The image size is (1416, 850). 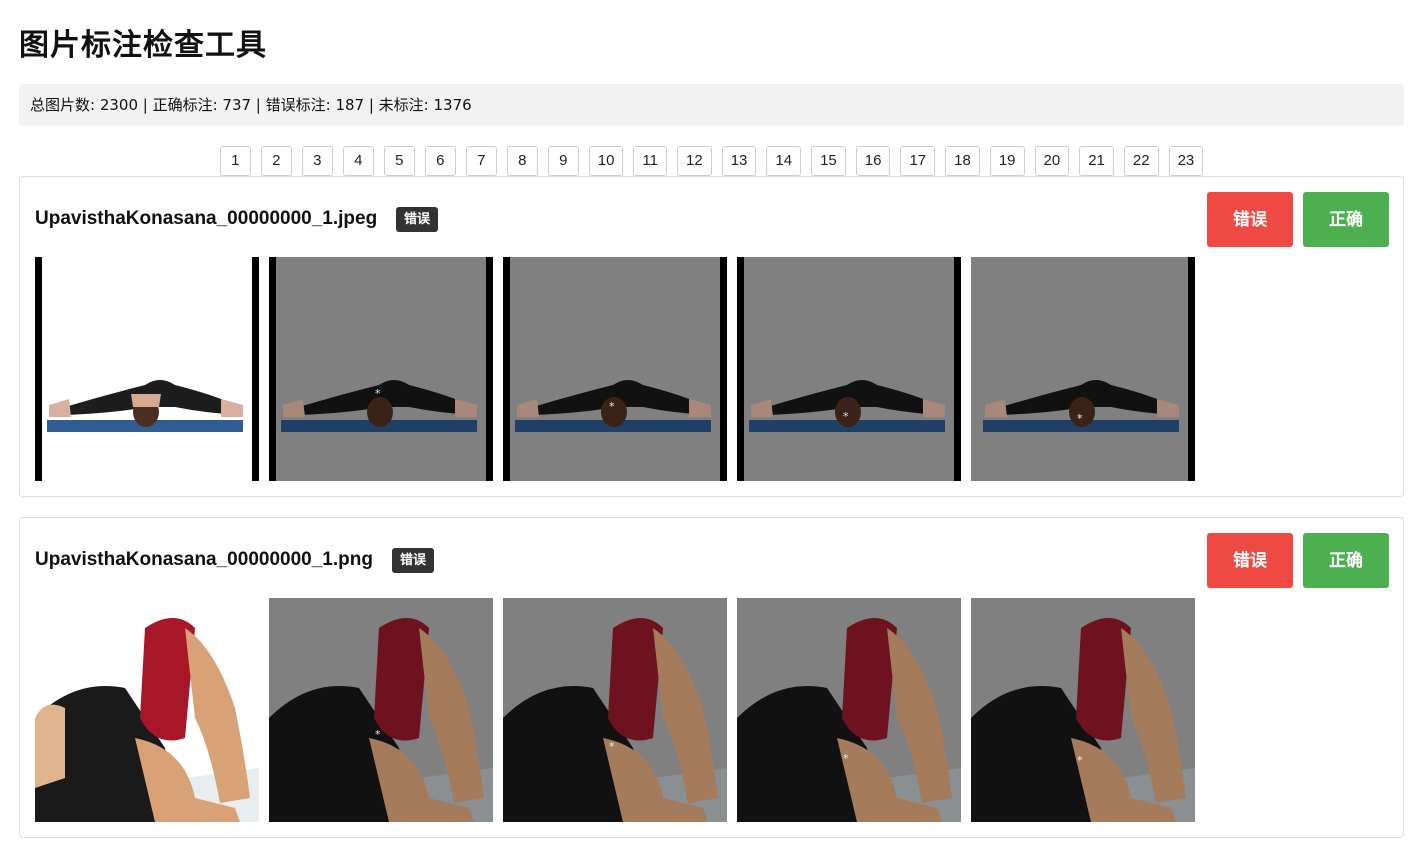 I want to click on page-title: 图片标注检查工具, so click(x=143, y=45).